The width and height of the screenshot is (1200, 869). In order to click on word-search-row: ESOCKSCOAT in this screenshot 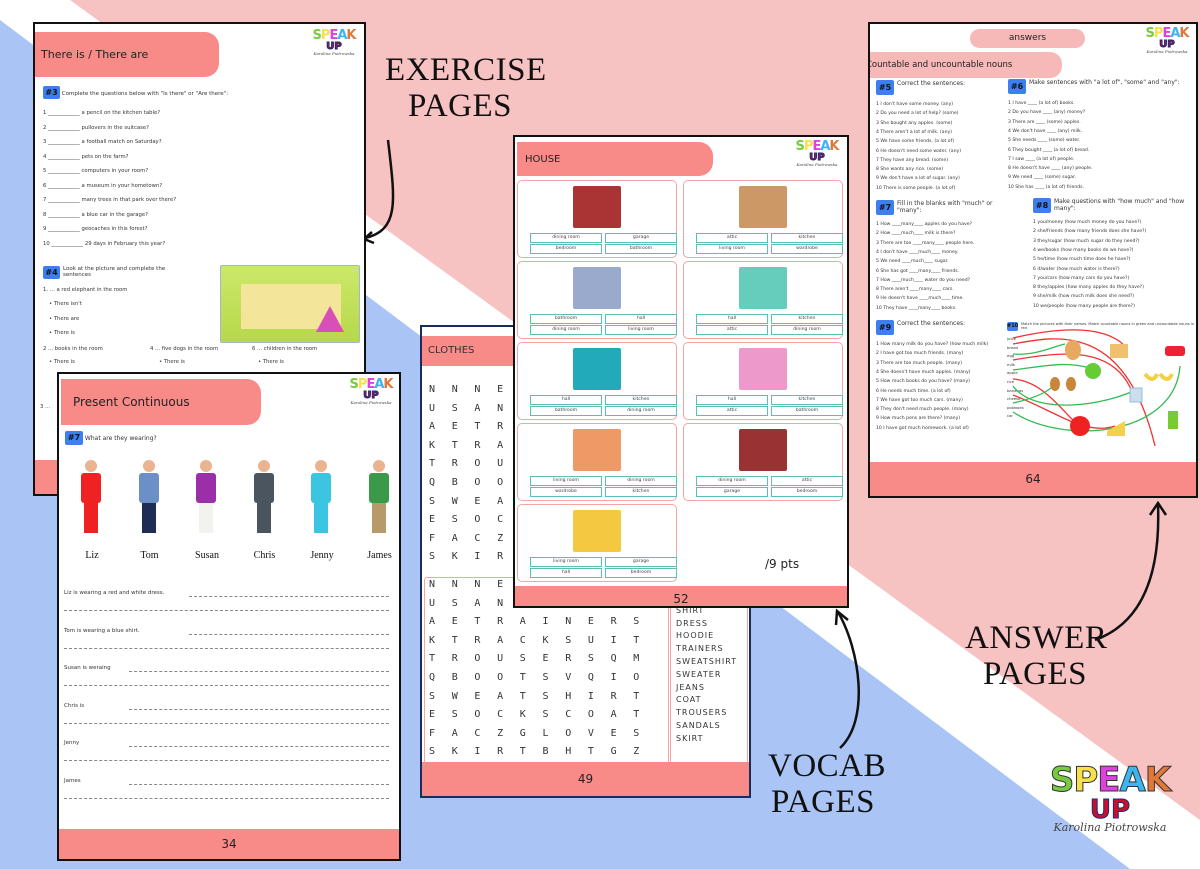, I will do `click(542, 715)`.